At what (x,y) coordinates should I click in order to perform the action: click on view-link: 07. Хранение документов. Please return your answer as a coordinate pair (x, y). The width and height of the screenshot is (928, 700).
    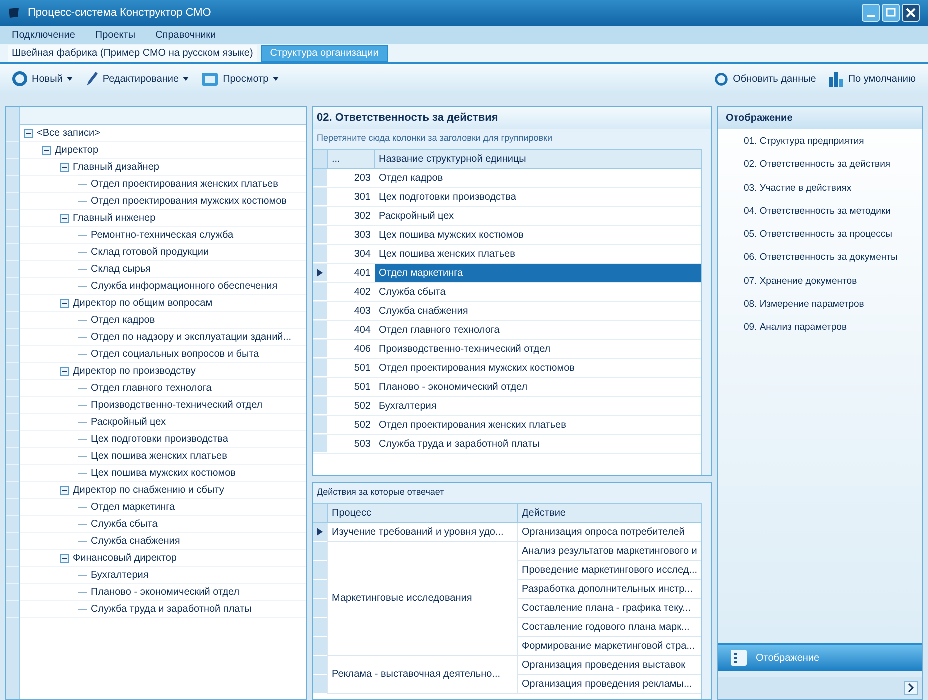
    Looking at the image, I should click on (833, 281).